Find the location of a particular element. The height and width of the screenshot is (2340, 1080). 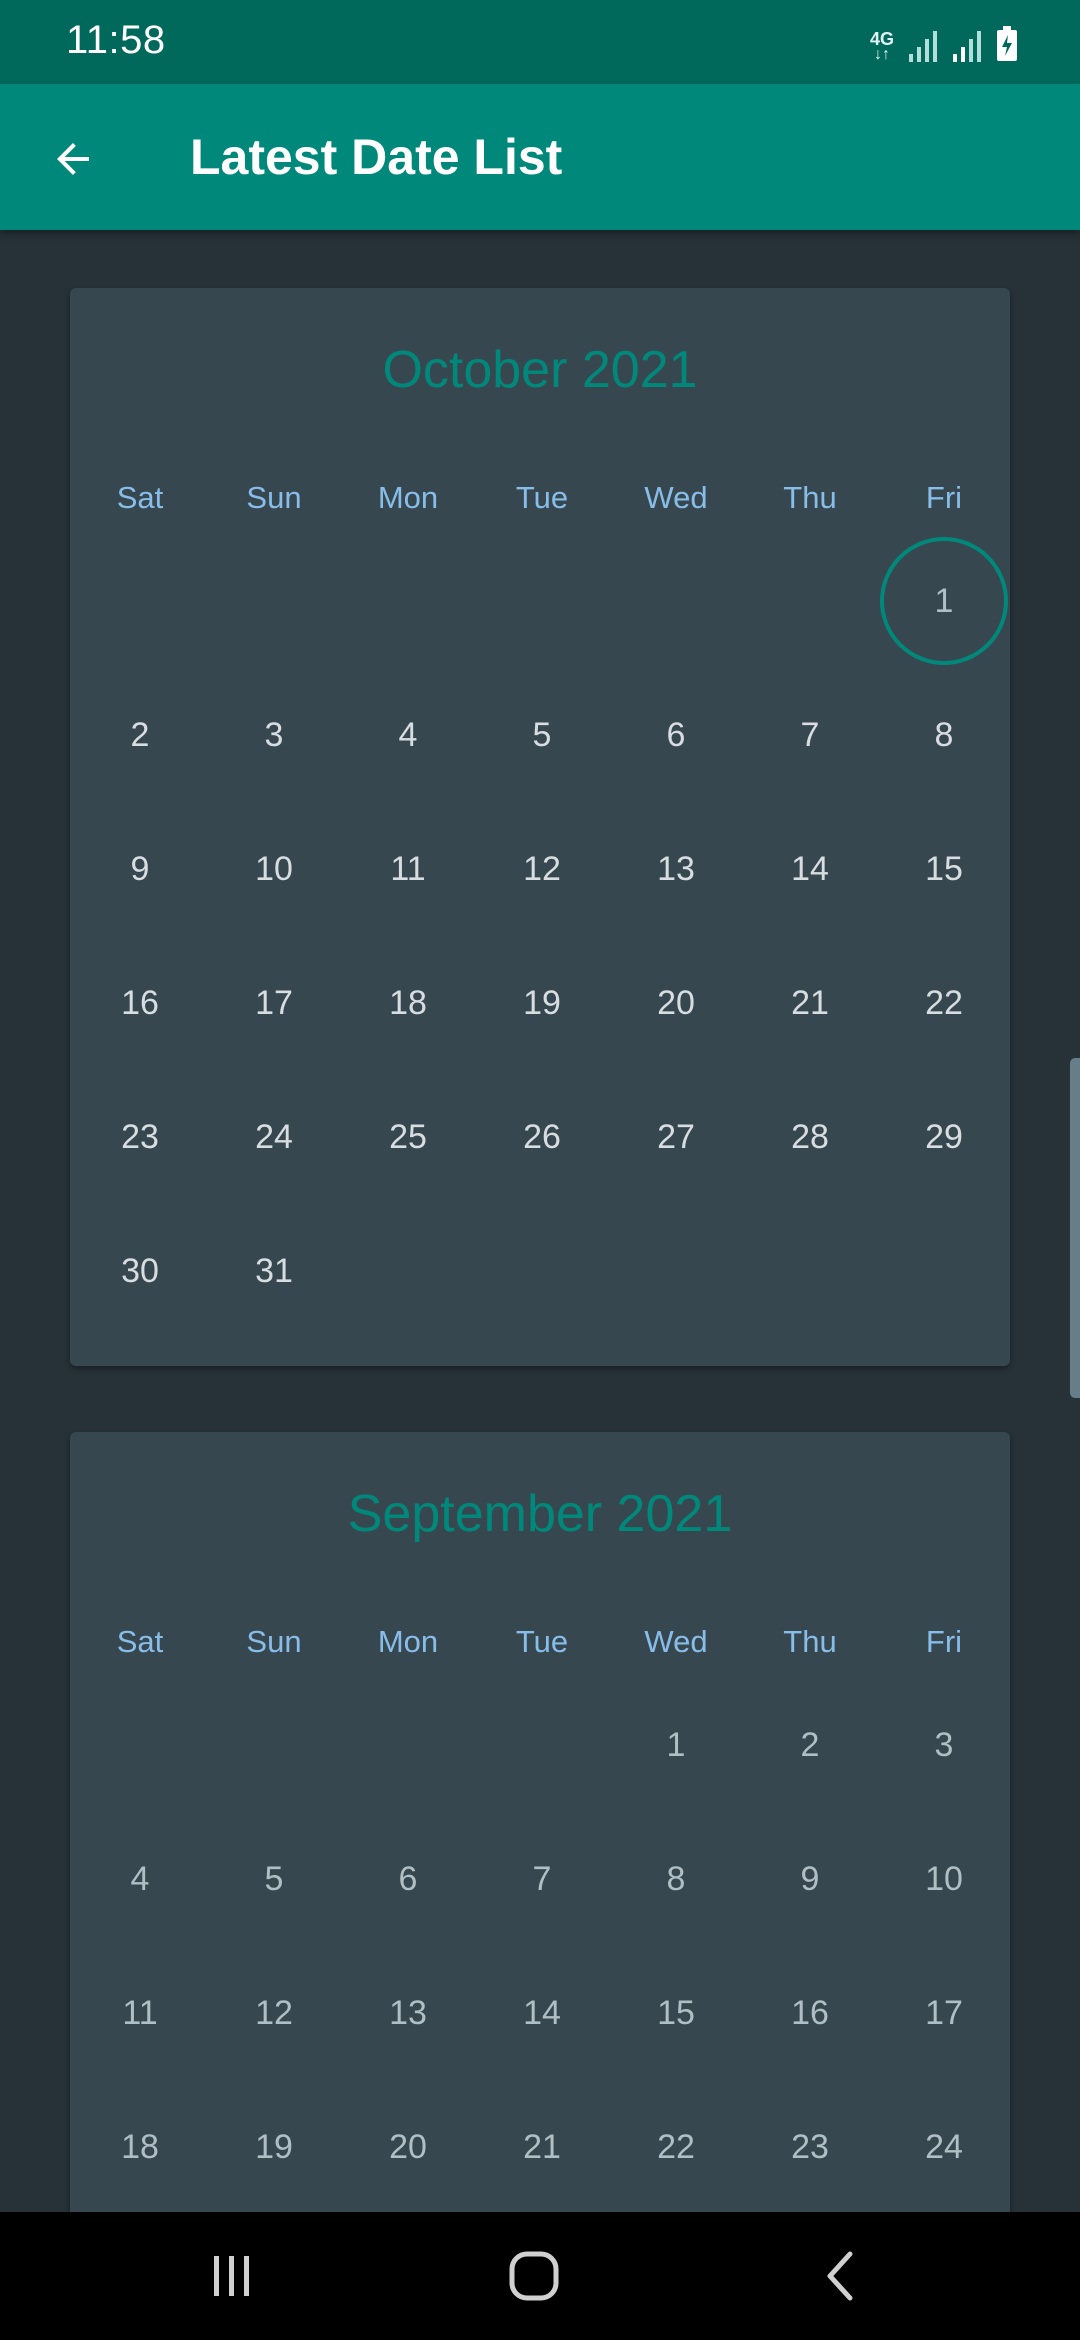

day-cell: 29 is located at coordinates (944, 1137).